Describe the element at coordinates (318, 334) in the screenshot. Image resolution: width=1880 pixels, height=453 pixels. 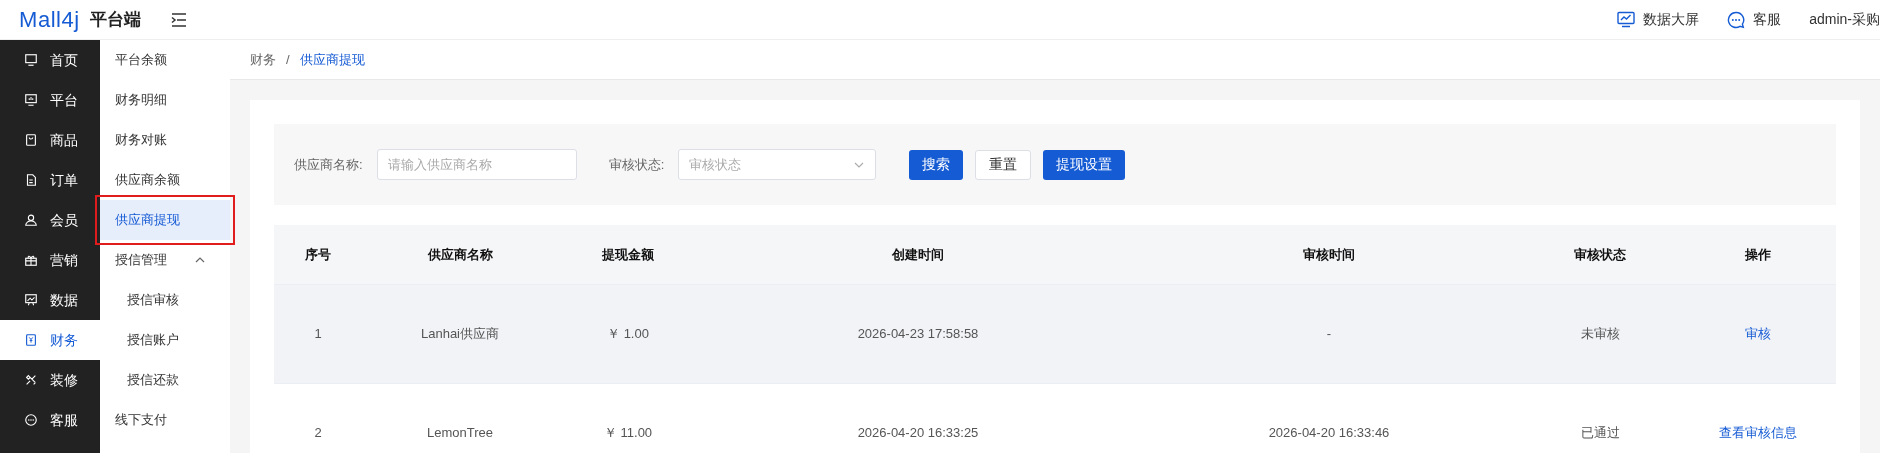
I see `table-cell-text: 1` at that location.